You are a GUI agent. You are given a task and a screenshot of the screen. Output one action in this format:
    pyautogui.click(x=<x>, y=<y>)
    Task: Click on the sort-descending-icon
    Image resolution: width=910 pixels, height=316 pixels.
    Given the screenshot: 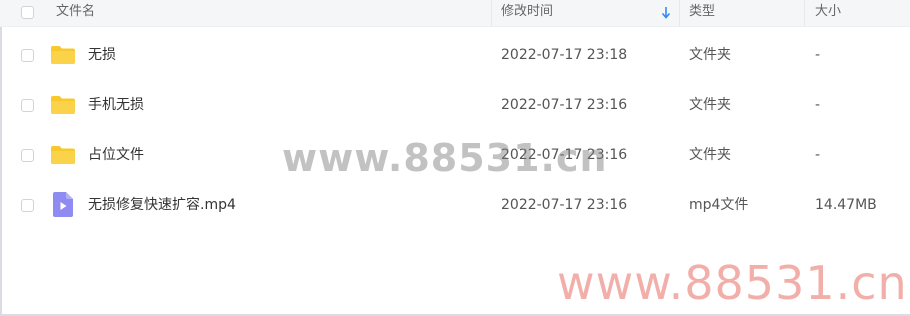 What is the action you would take?
    pyautogui.click(x=666, y=13)
    